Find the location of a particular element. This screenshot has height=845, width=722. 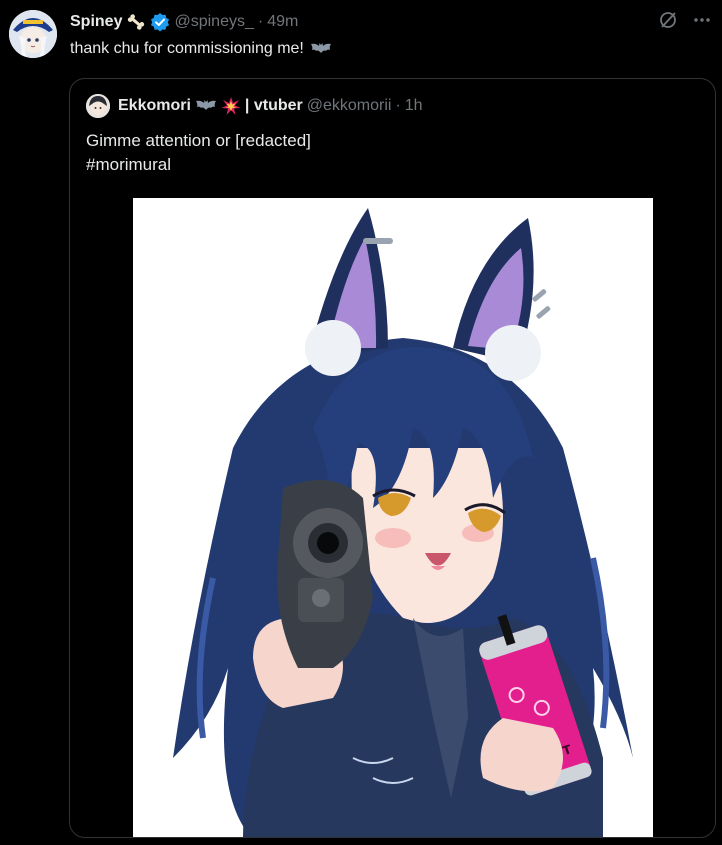

bone-emoji-icon is located at coordinates (136, 22).